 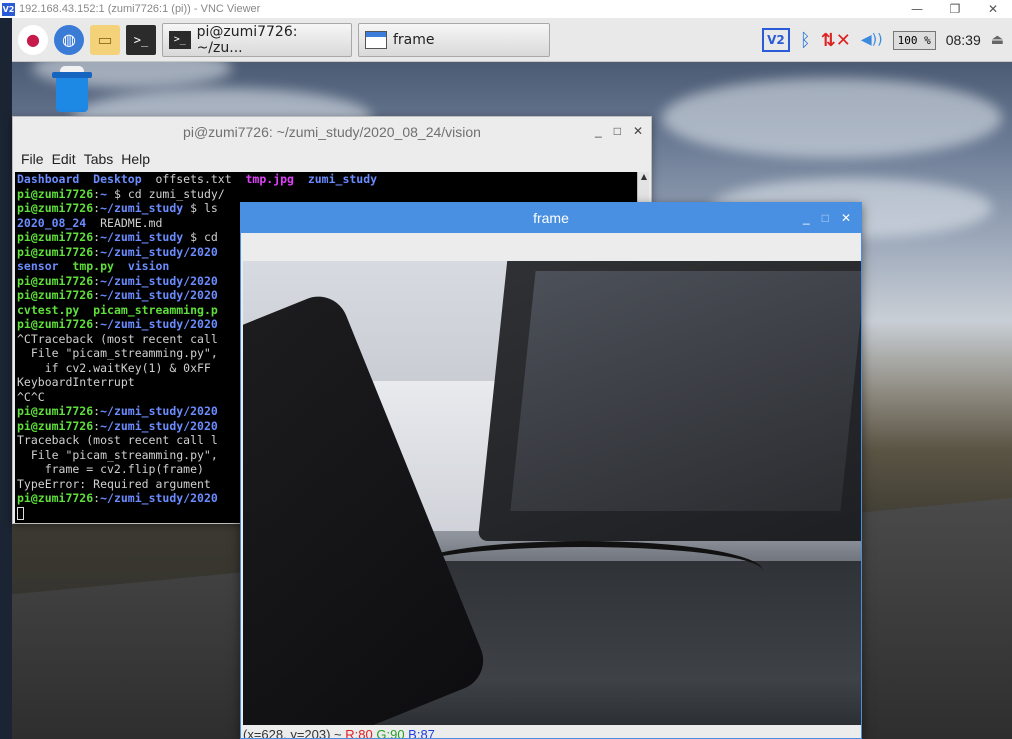 I want to click on network-disconnected-icon: ⇅✕, so click(x=836, y=40).